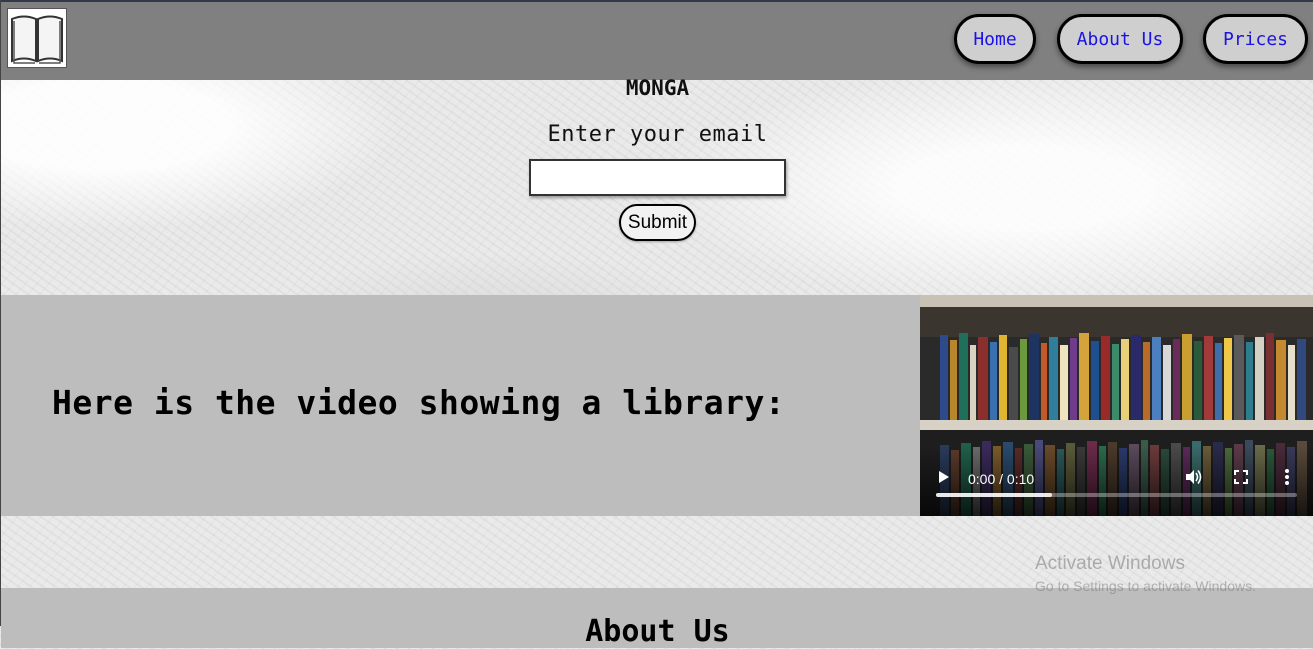 This screenshot has width=1313, height=649. What do you see at coordinates (944, 477) in the screenshot?
I see `play-icon` at bounding box center [944, 477].